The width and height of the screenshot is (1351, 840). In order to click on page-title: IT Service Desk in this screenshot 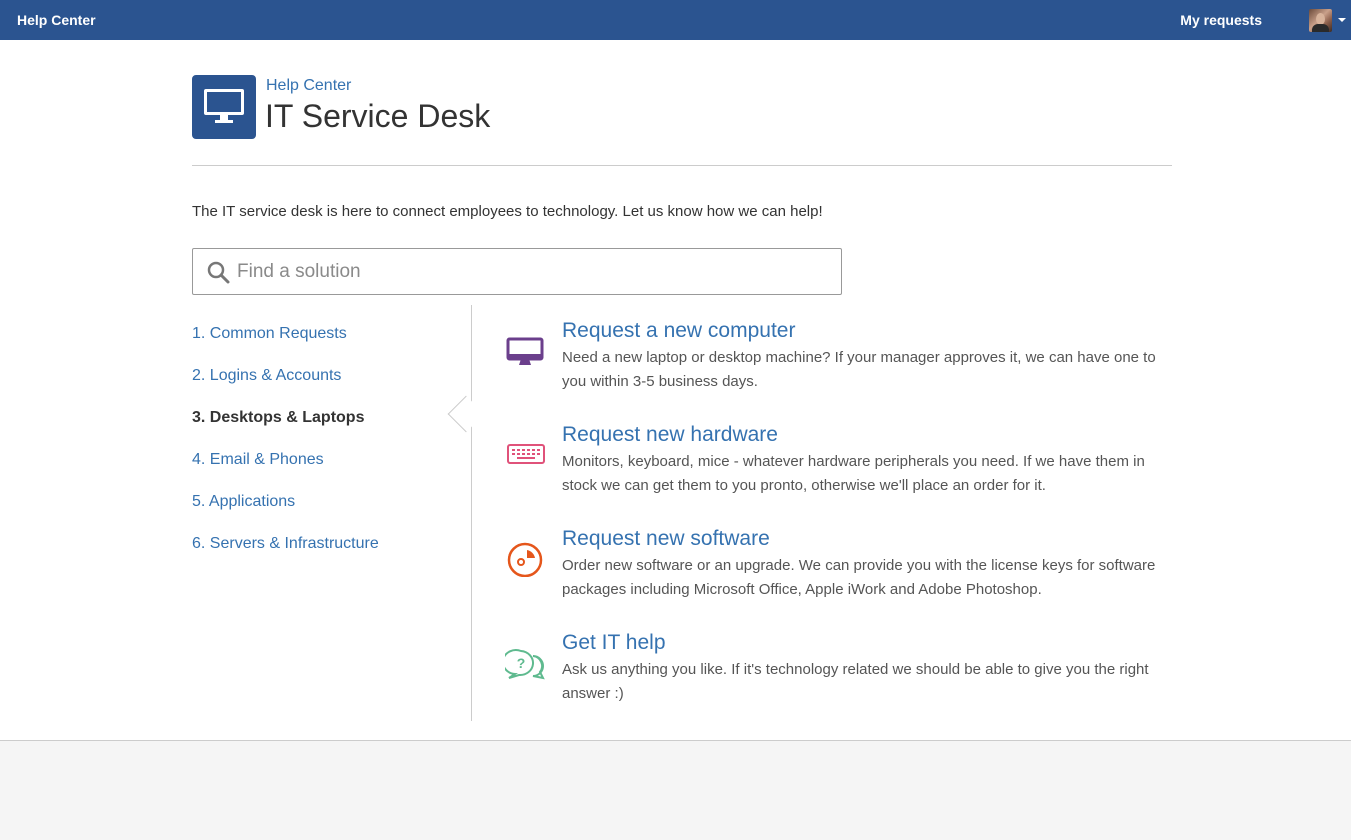, I will do `click(378, 116)`.